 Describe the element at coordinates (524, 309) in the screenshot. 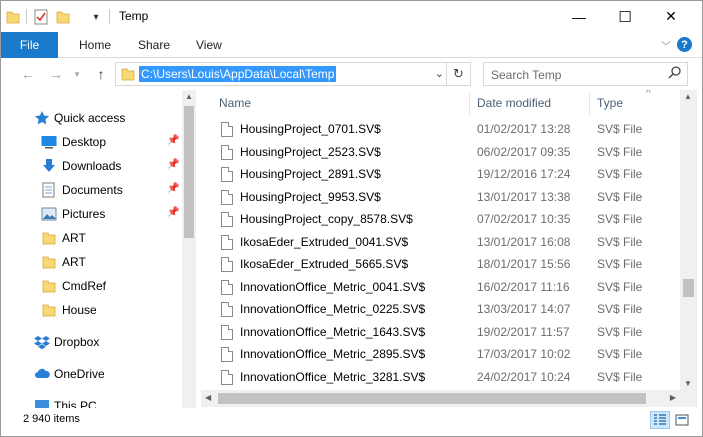

I see `file-date-modified: 13/03/2017 14:07` at that location.